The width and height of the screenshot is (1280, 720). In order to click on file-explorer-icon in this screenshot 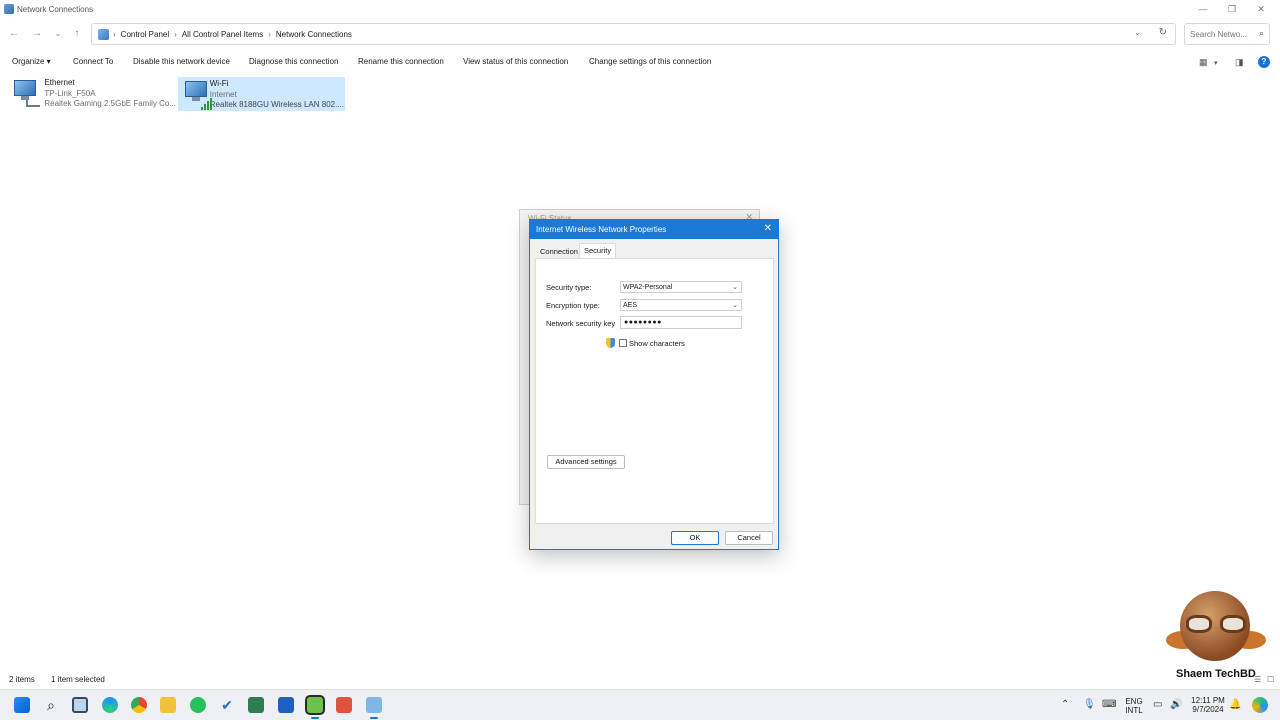, I will do `click(168, 705)`.